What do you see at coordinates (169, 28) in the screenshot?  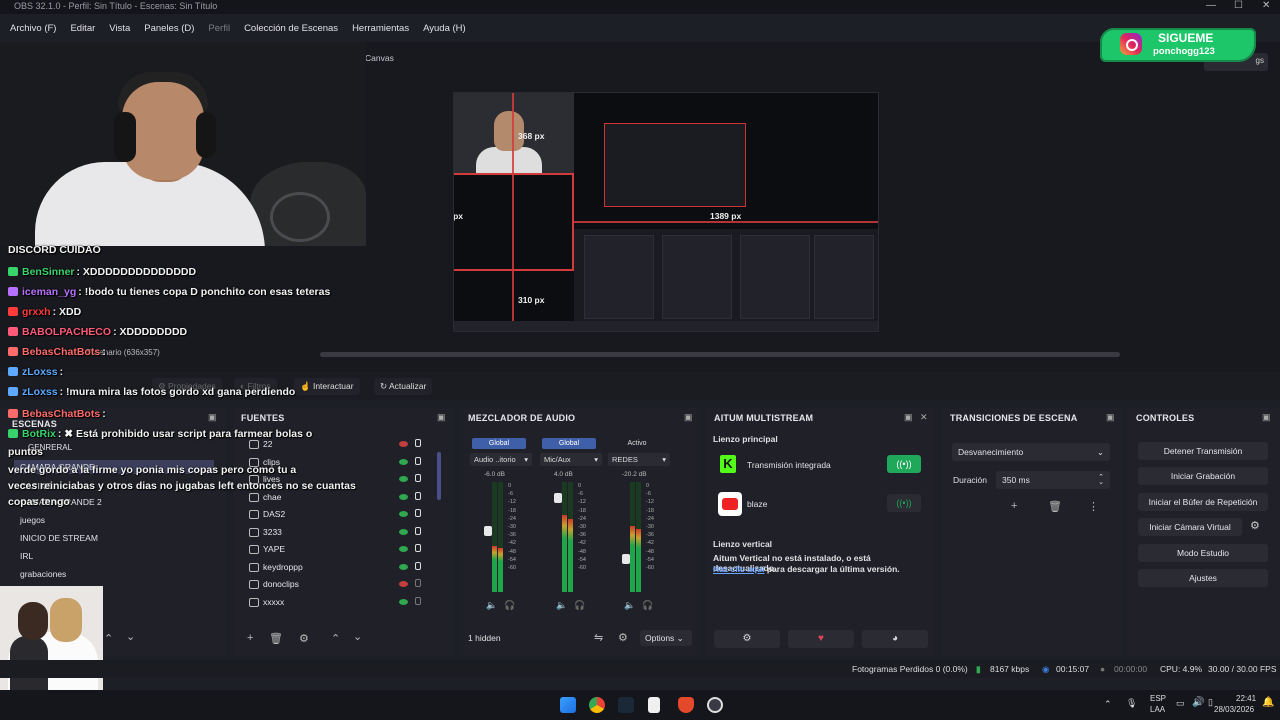 I see `menu-paneles: Paneles (D)` at bounding box center [169, 28].